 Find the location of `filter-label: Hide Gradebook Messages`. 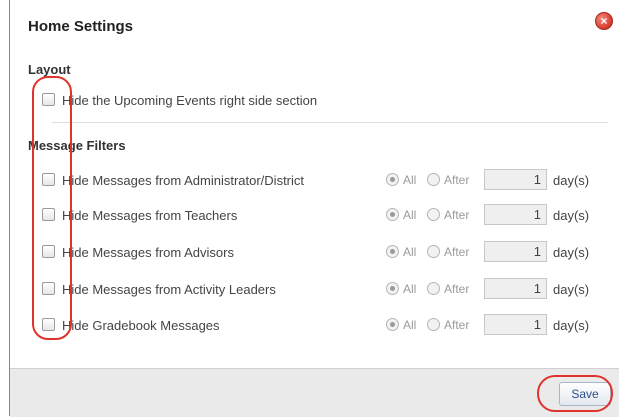

filter-label: Hide Gradebook Messages is located at coordinates (141, 325).